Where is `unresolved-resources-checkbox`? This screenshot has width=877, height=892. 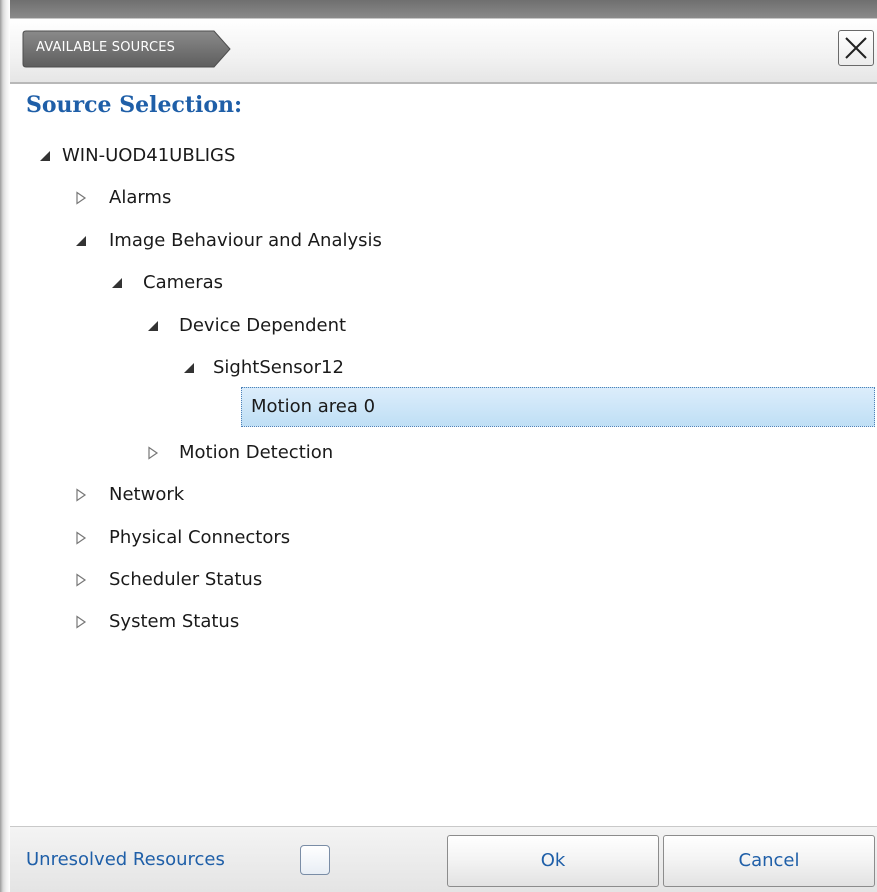
unresolved-resources-checkbox is located at coordinates (315, 860).